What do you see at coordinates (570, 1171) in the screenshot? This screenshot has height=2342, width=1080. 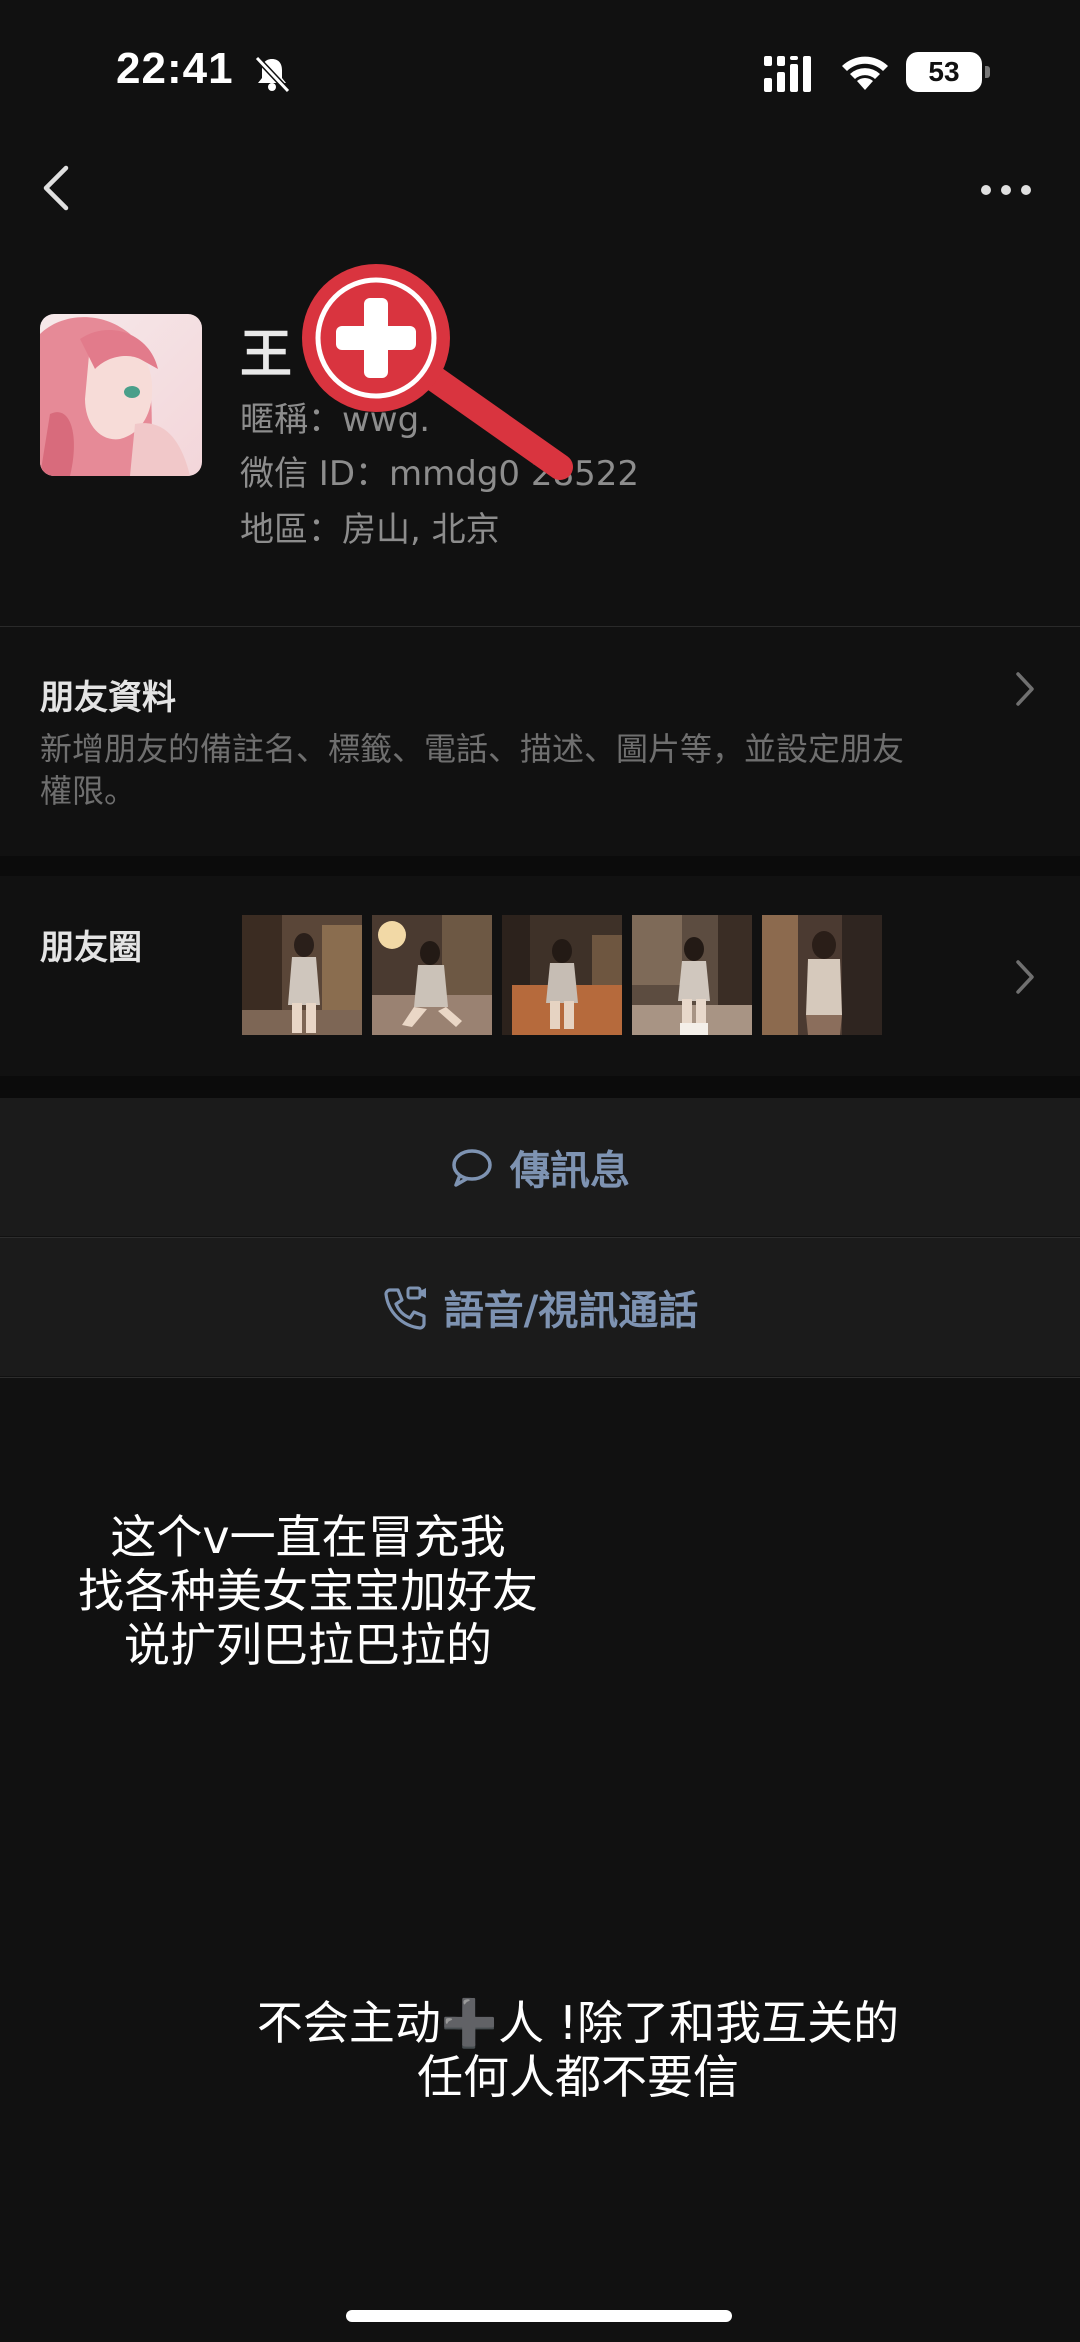 I see `send-message-label: 傳訊息` at bounding box center [570, 1171].